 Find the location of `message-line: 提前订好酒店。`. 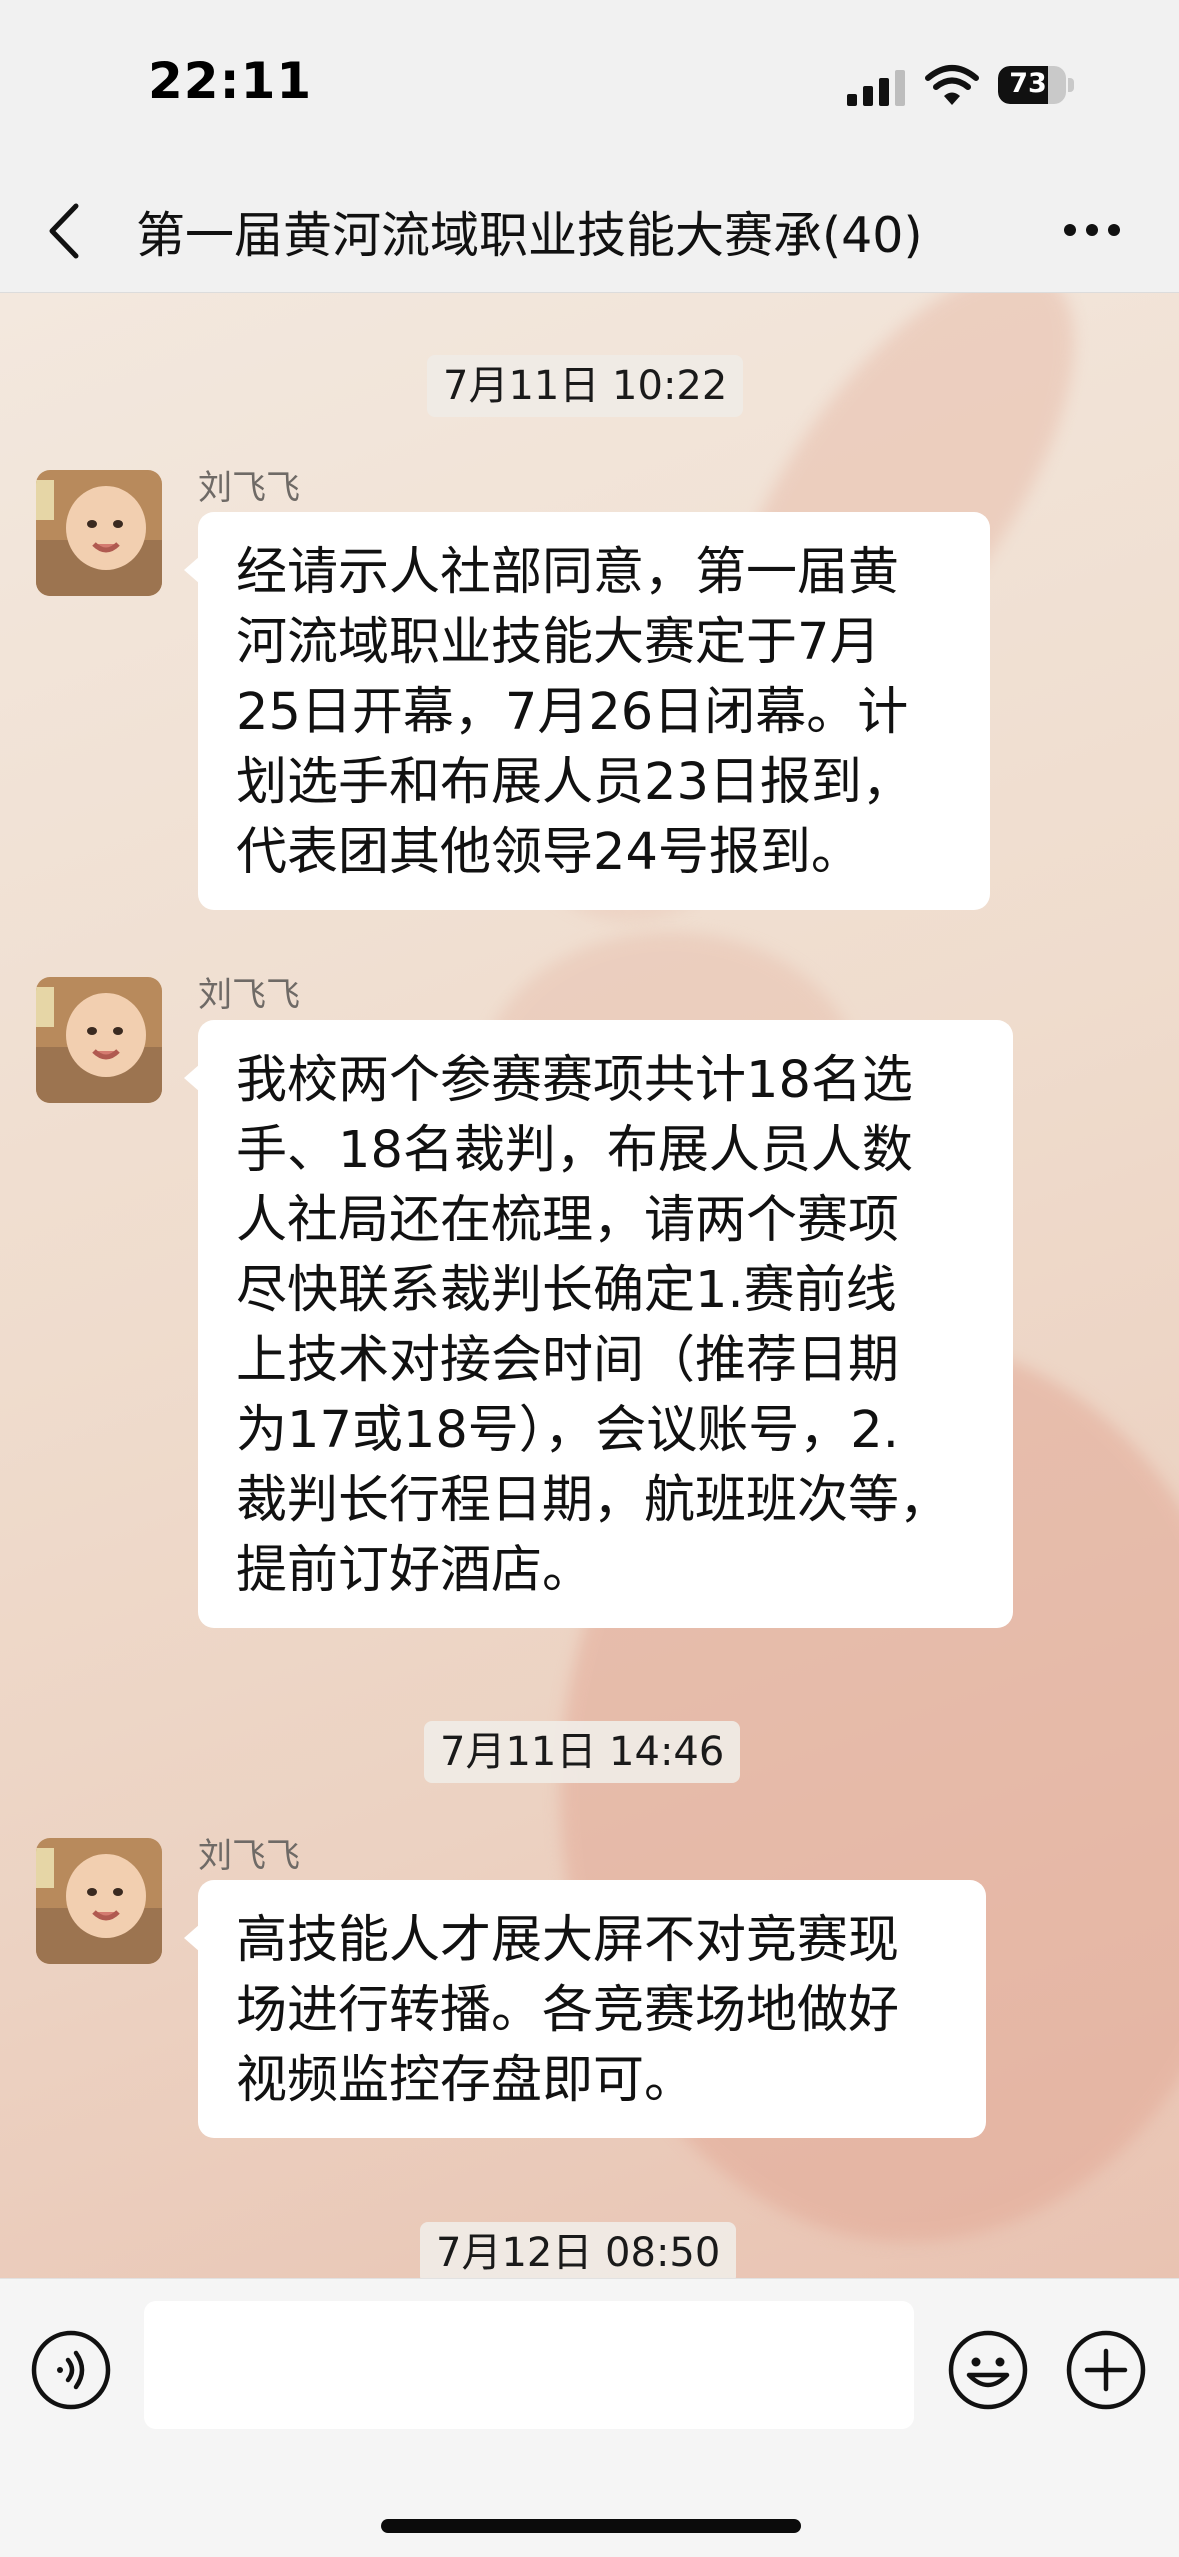

message-line: 提前订好酒店。 is located at coordinates (415, 1570).